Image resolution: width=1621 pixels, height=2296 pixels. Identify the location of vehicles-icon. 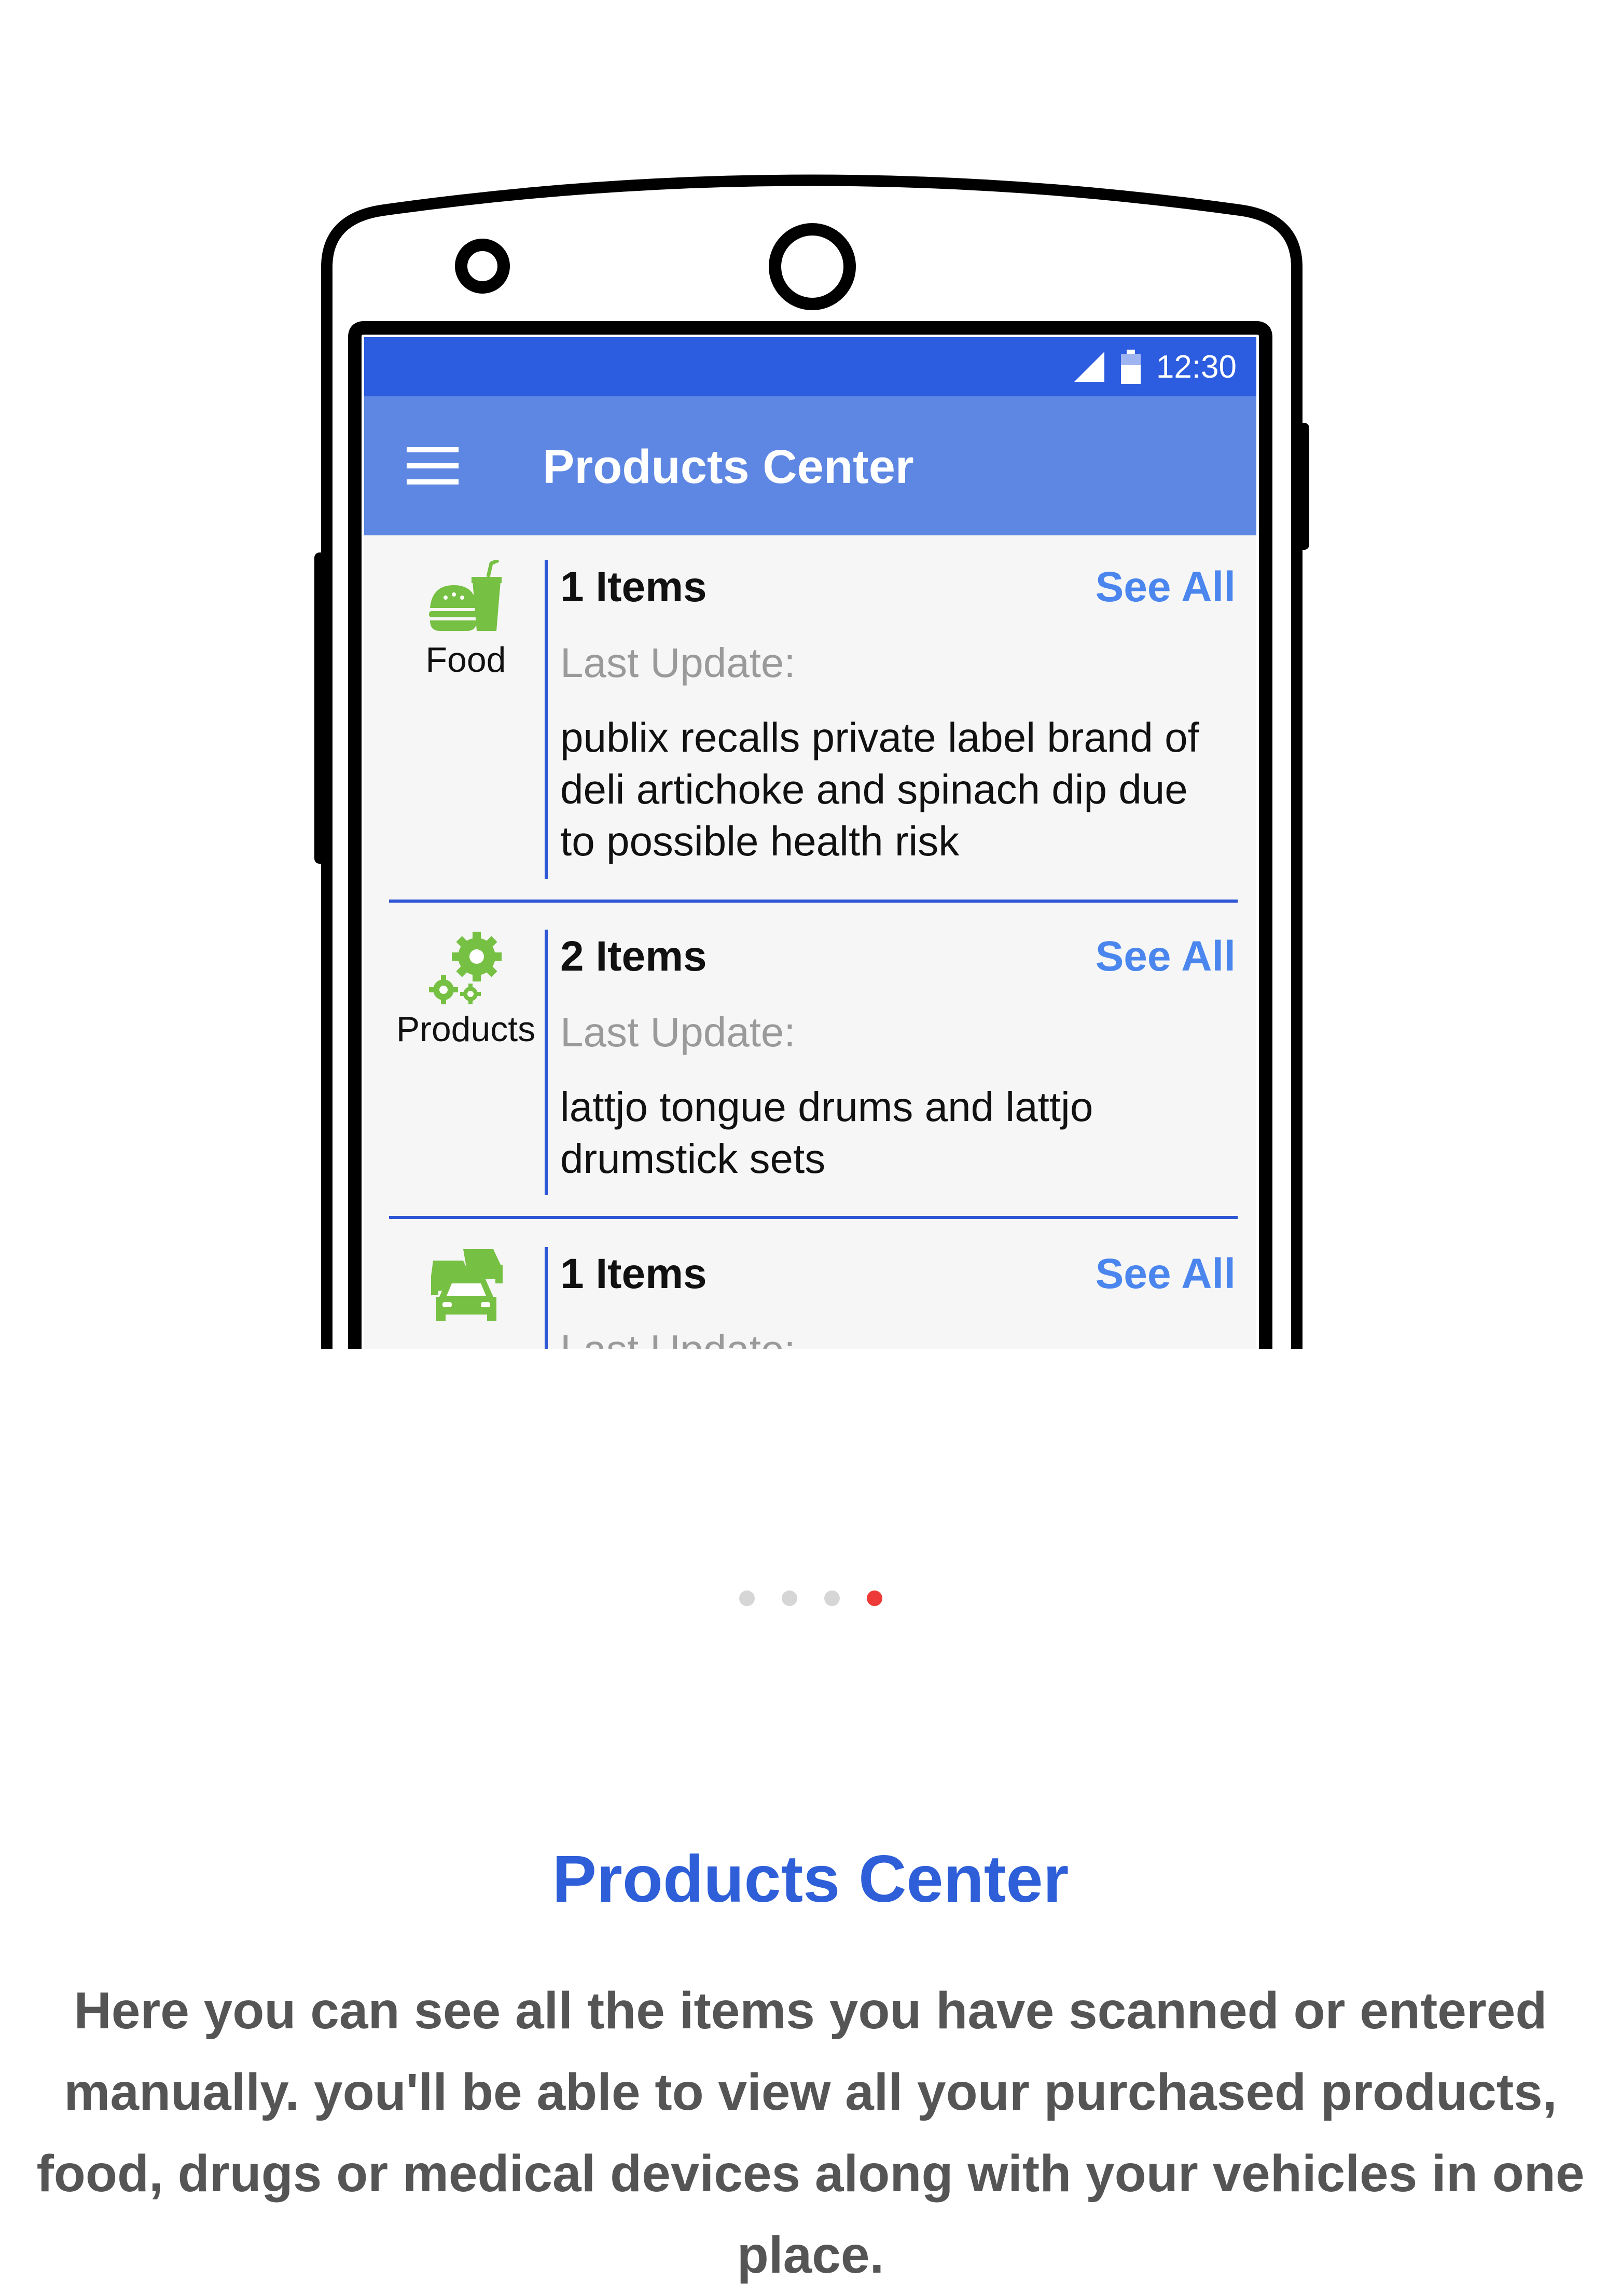
(467, 1285).